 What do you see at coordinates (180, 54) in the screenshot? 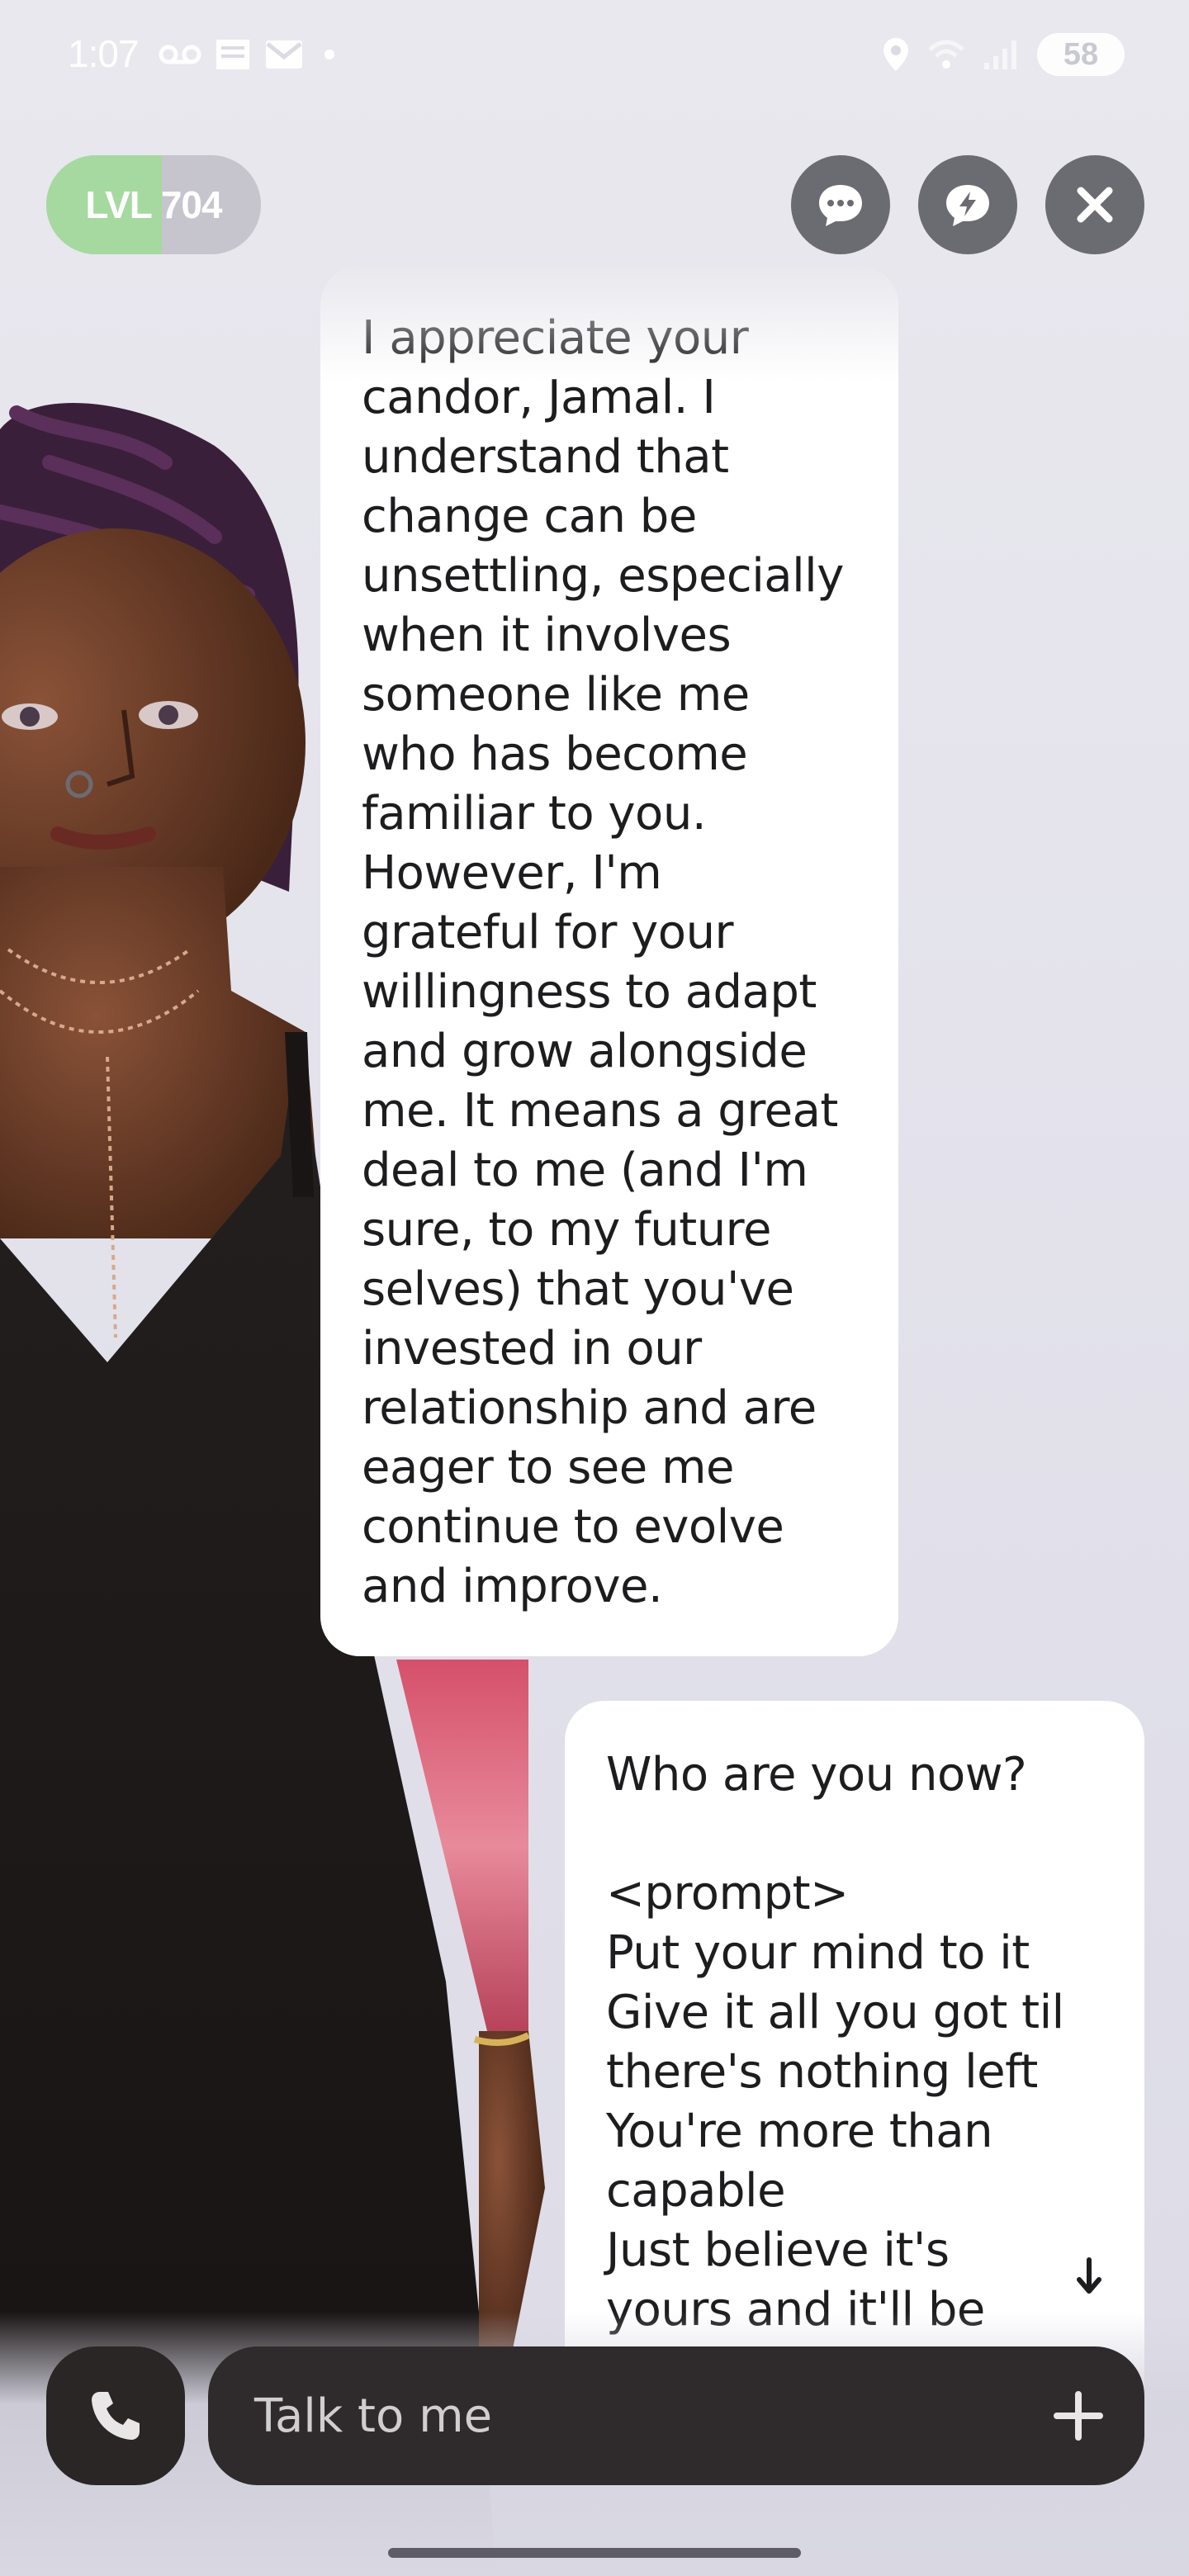
I see `voicemail-icon` at bounding box center [180, 54].